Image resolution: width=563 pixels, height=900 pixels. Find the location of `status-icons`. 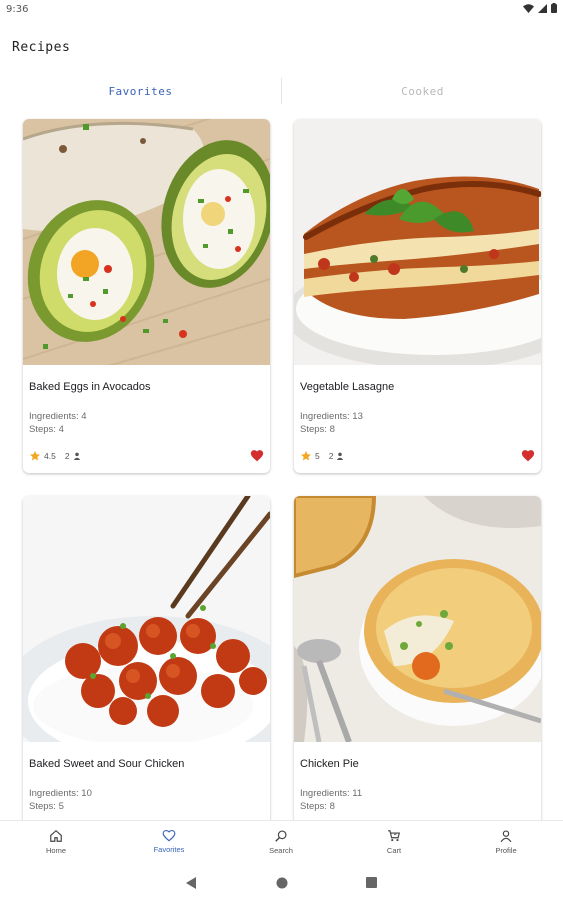

status-icons is located at coordinates (540, 8).